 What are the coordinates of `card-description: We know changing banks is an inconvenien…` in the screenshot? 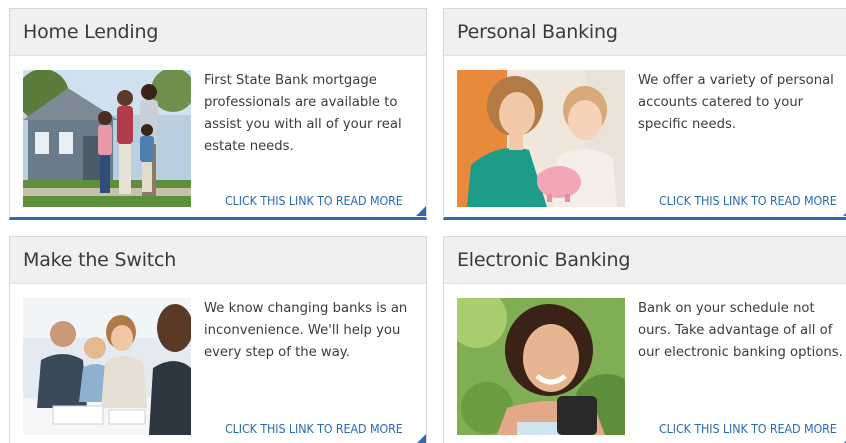 It's located at (306, 330).